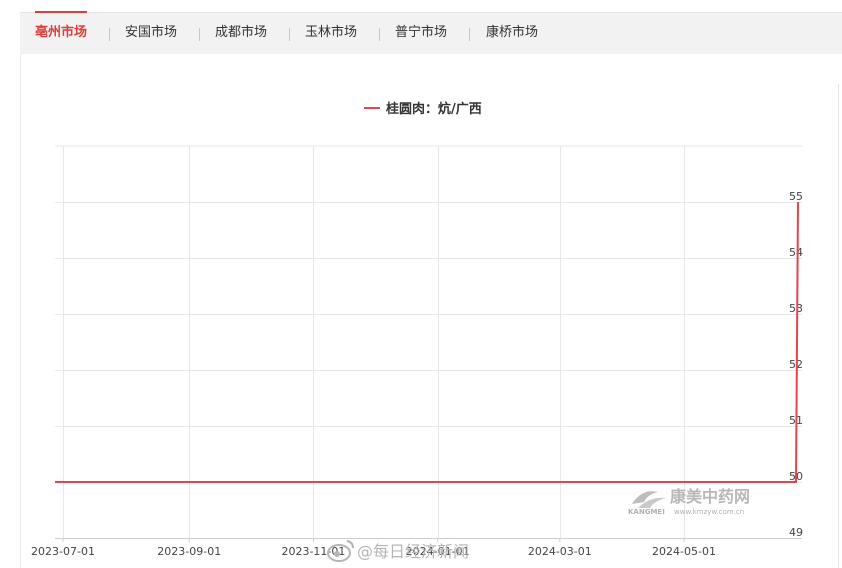  What do you see at coordinates (796, 196) in the screenshot?
I see `y-tick-label: 55` at bounding box center [796, 196].